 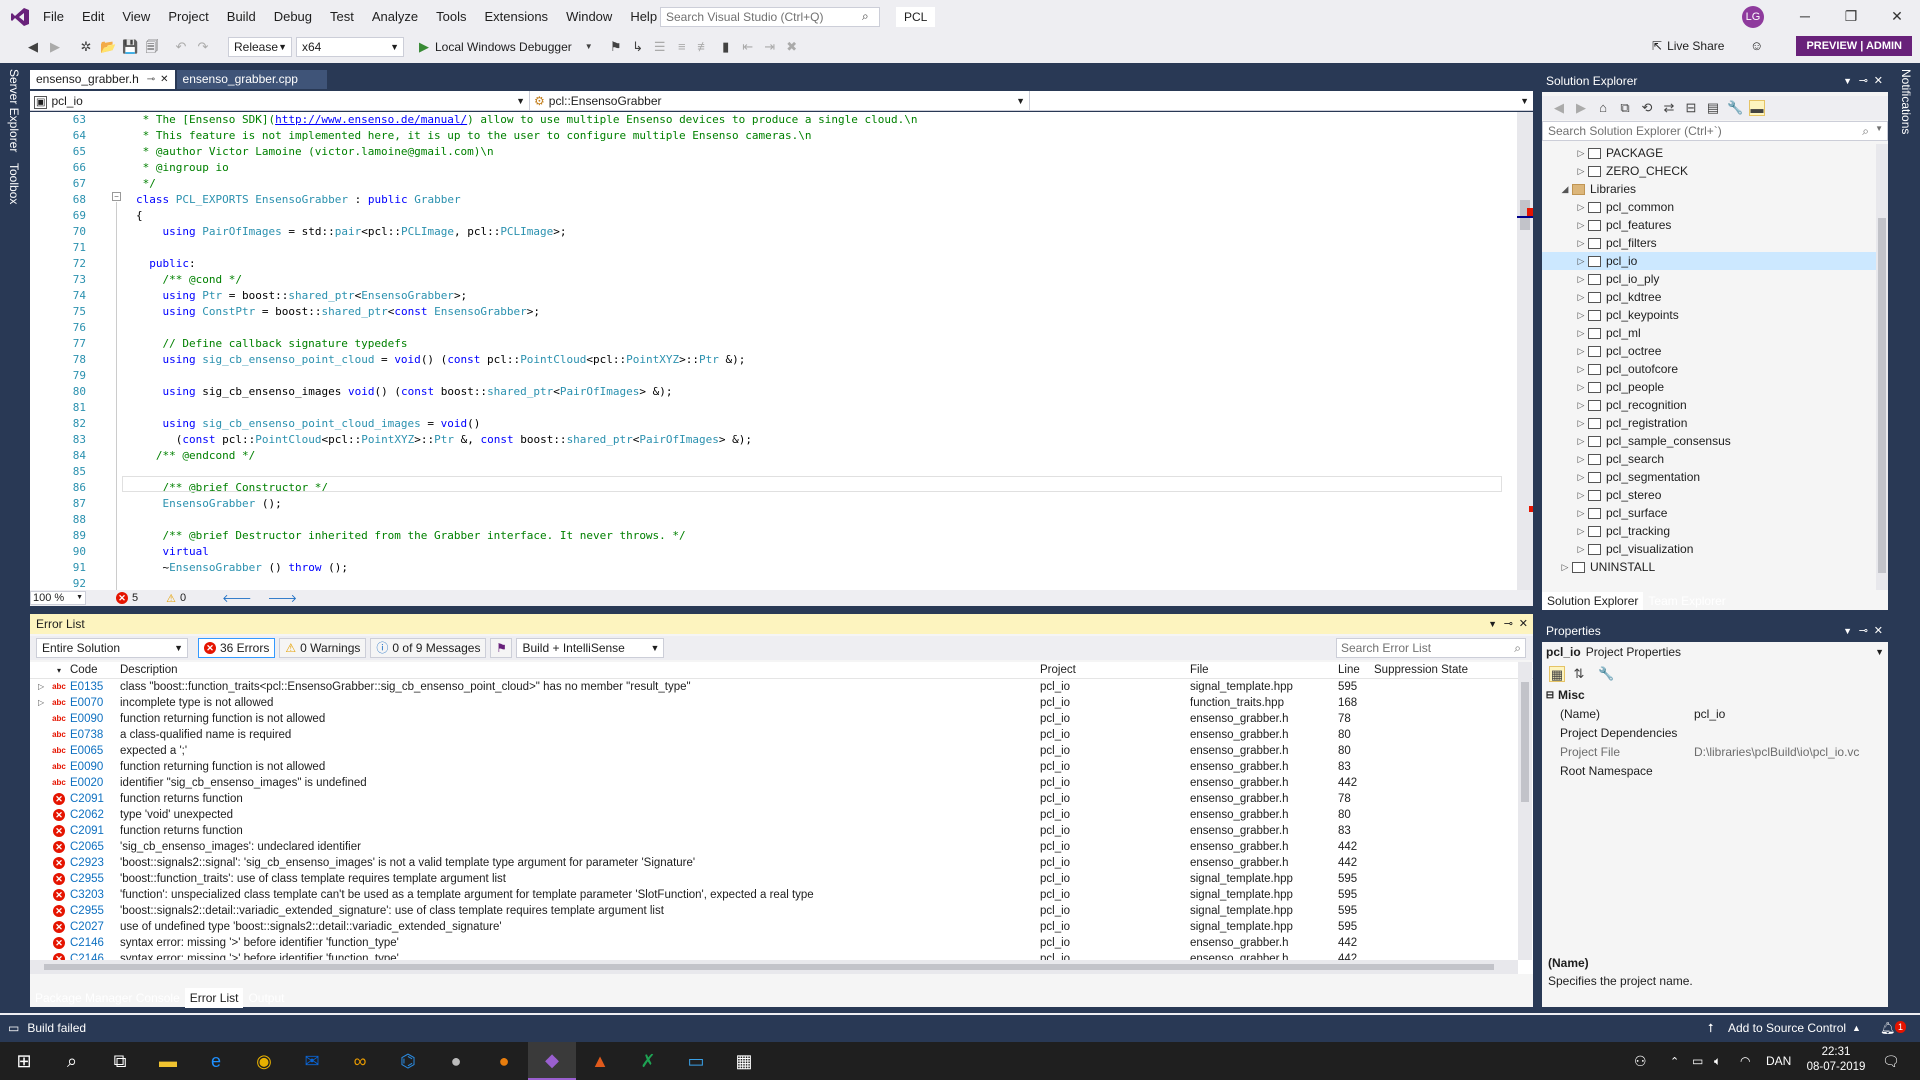 I want to click on blender-icon: ●, so click(x=504, y=1061).